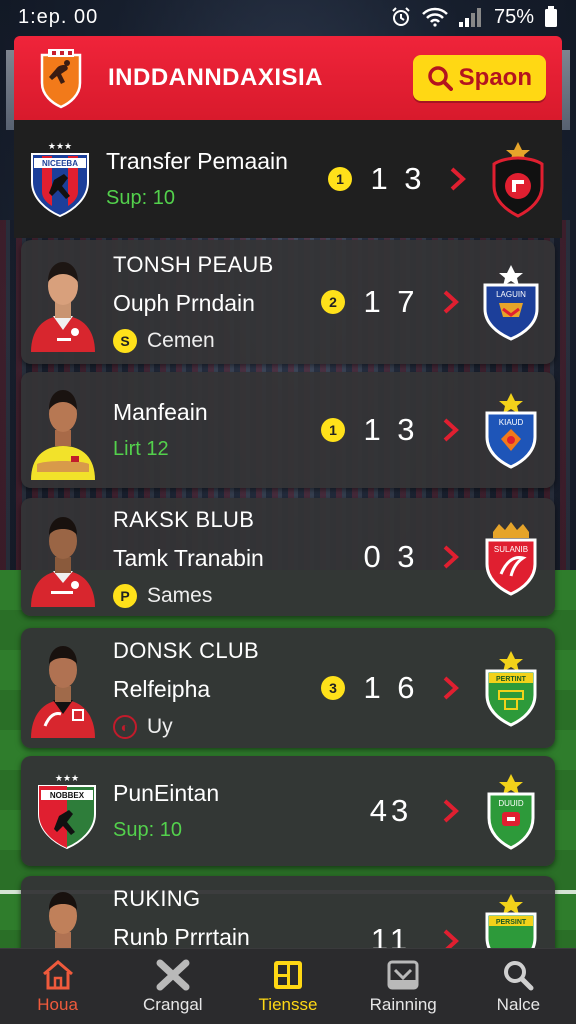 The image size is (576, 1024). I want to click on item-score: 0 3, so click(391, 556).